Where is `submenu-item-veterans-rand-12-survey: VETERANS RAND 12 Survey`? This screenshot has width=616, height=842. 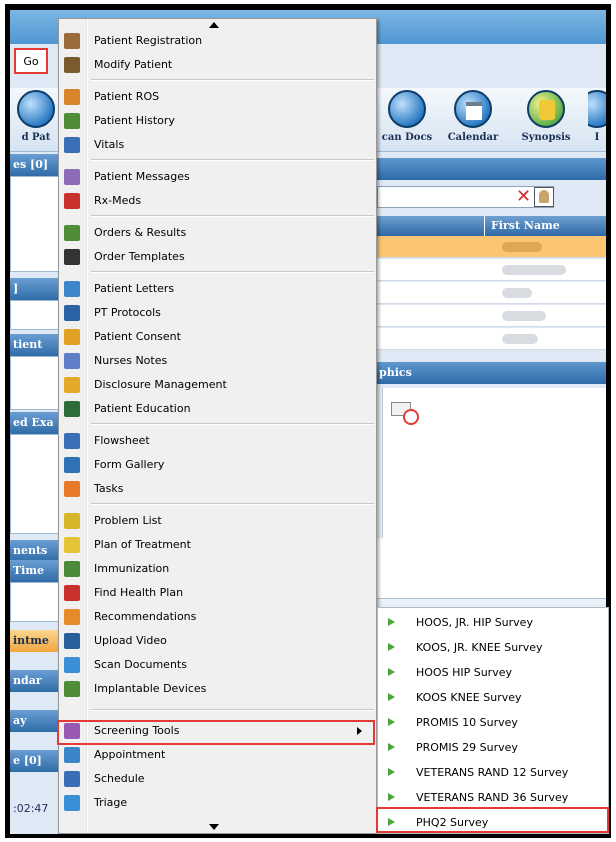
submenu-item-veterans-rand-12-survey: VETERANS RAND 12 Survey is located at coordinates (493, 772).